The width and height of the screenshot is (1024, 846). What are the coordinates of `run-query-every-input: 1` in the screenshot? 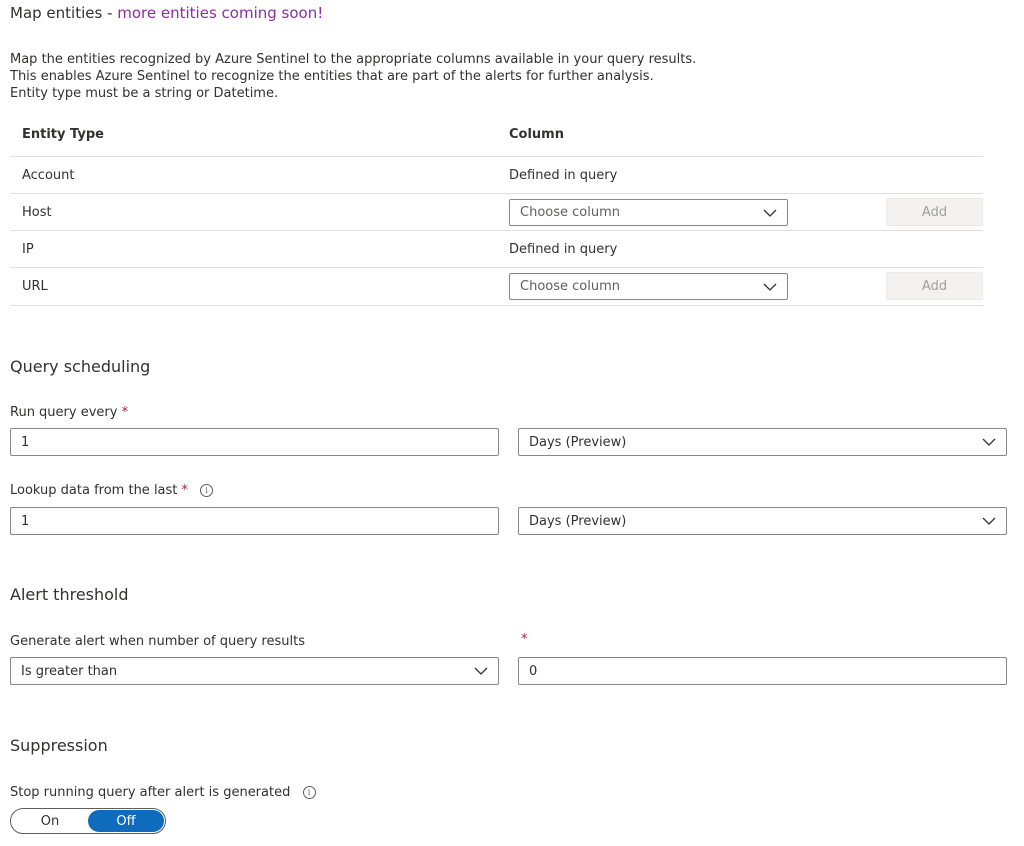 It's located at (254, 442).